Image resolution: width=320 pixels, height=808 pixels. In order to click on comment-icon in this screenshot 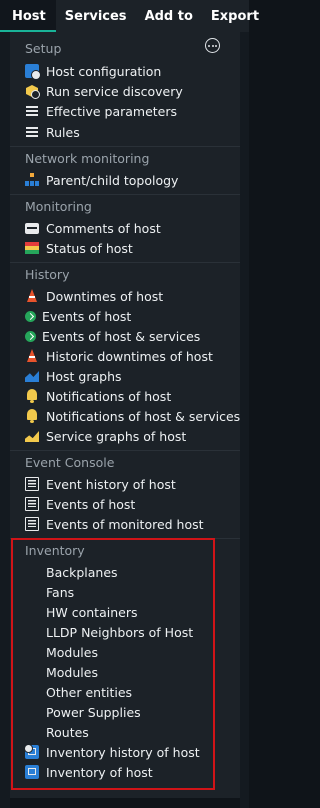, I will do `click(32, 228)`.